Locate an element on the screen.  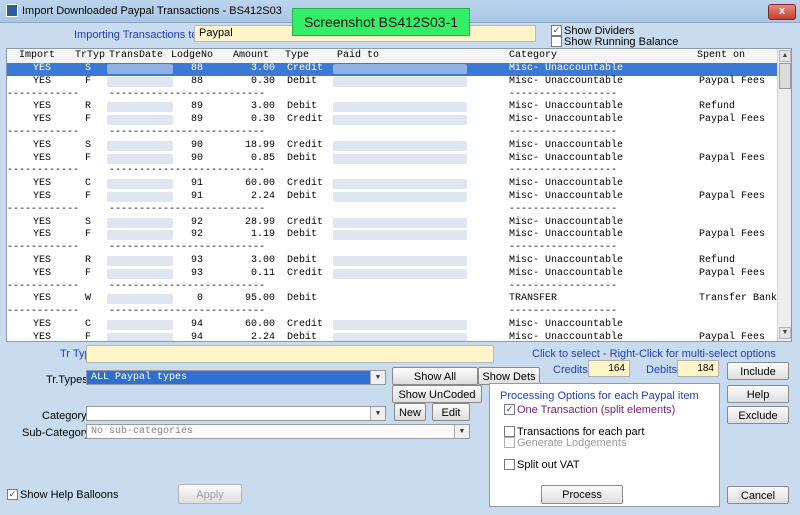
debits-value: 184 is located at coordinates (698, 368).